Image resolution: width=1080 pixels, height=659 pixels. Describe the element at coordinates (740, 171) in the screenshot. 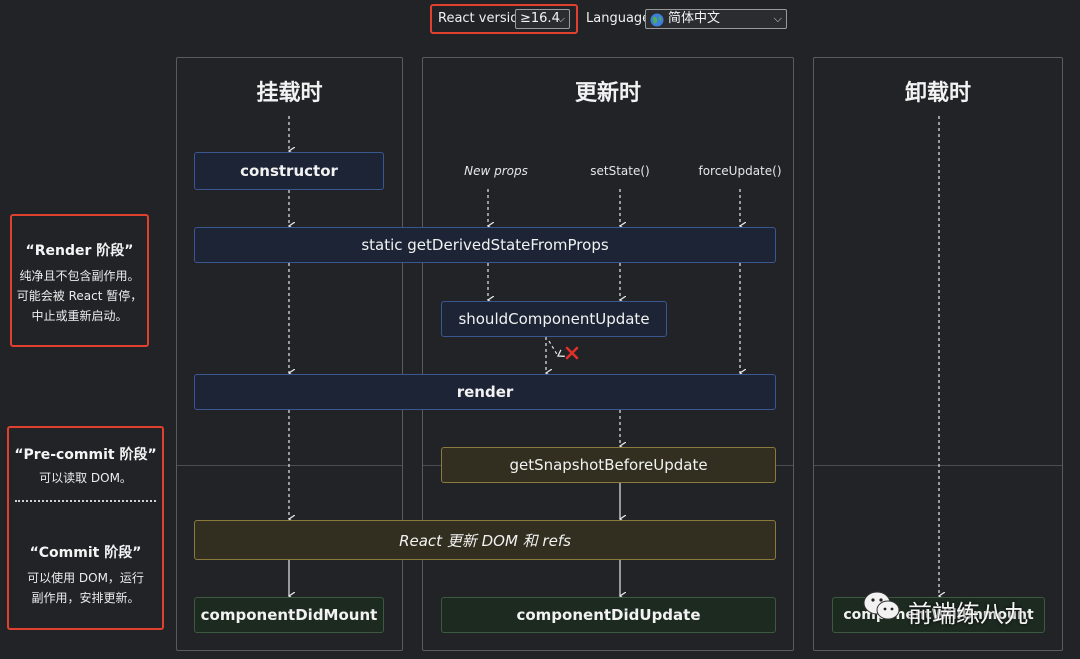

I see `trigger-force-update: forceUpdate()` at that location.